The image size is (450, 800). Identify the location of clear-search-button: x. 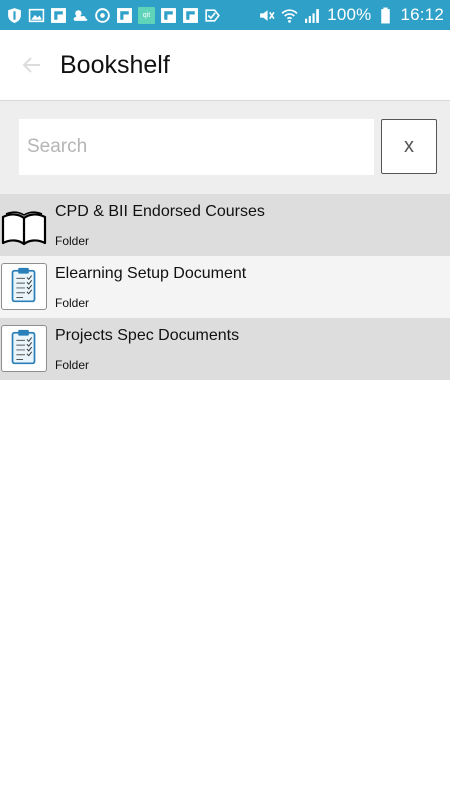
(409, 146).